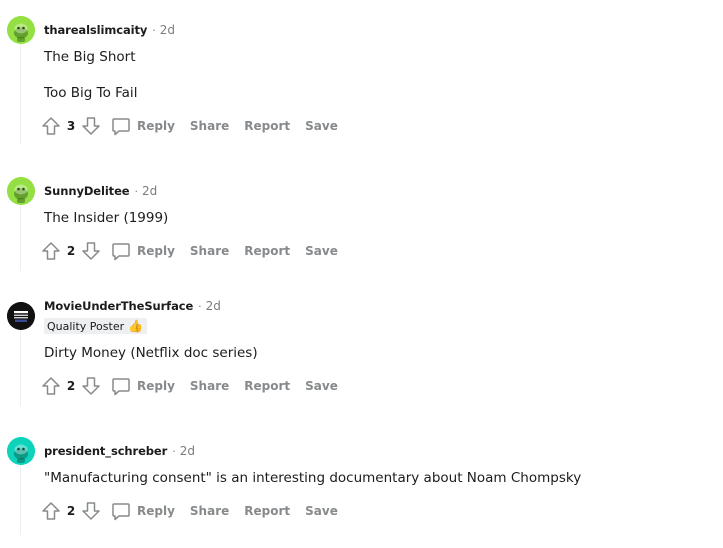 The width and height of the screenshot is (723, 548). I want to click on username: tharealslimcaity, so click(95, 30).